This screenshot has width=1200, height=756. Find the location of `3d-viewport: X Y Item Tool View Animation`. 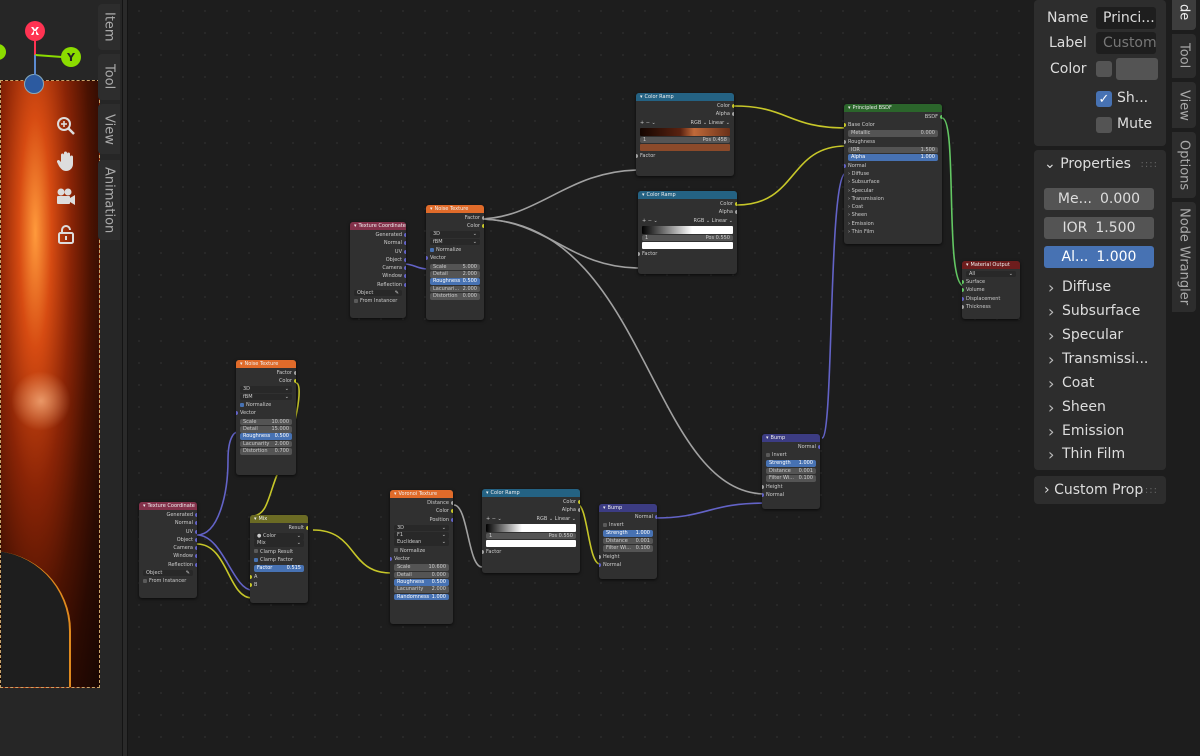

3d-viewport: X Y Item Tool View Animation is located at coordinates (61, 378).